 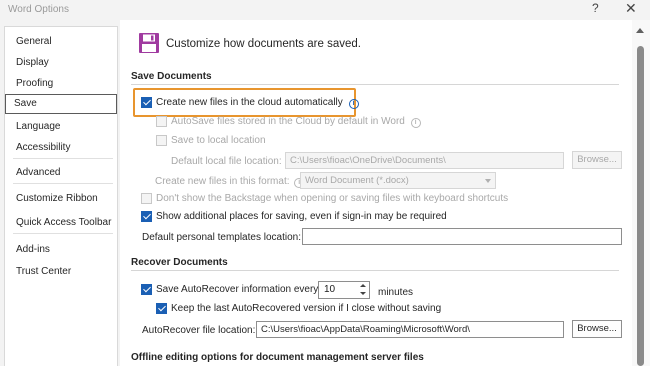 I want to click on additional-places-checkbox, so click(x=146, y=216).